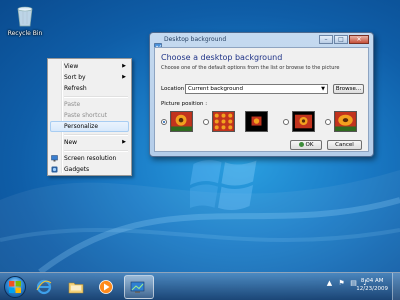 This screenshot has width=400, height=300. I want to click on taskbar-personalize-window, so click(139, 287).